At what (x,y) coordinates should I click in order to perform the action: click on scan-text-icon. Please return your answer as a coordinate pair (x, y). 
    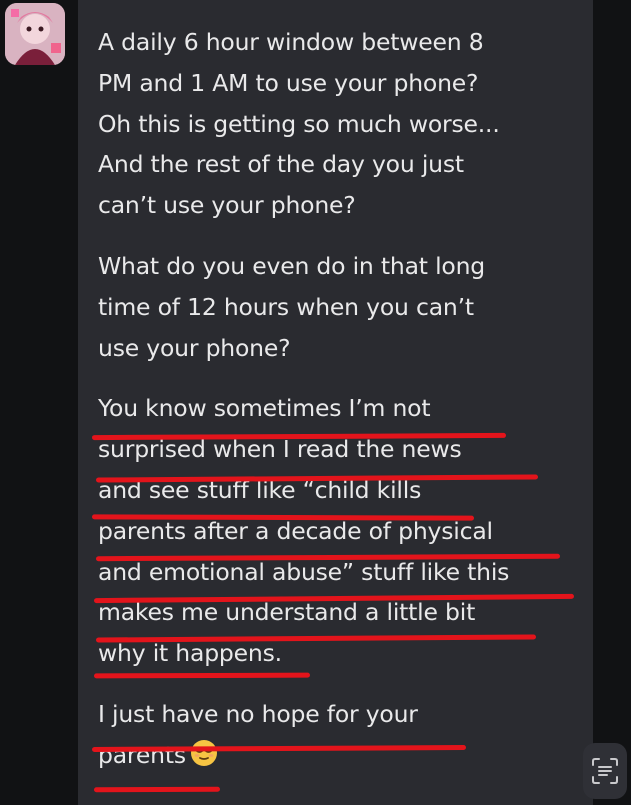
    Looking at the image, I should click on (605, 771).